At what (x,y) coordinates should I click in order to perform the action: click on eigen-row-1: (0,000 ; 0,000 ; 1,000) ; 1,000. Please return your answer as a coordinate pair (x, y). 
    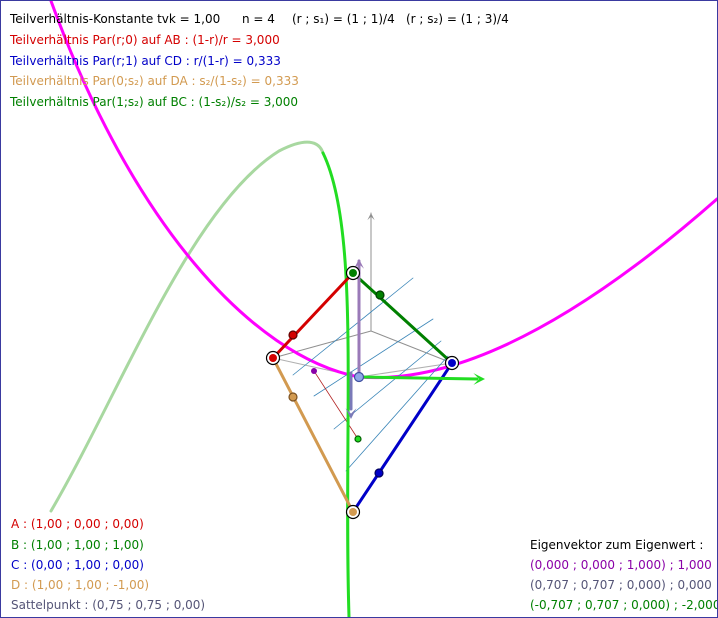
    Looking at the image, I should click on (621, 565).